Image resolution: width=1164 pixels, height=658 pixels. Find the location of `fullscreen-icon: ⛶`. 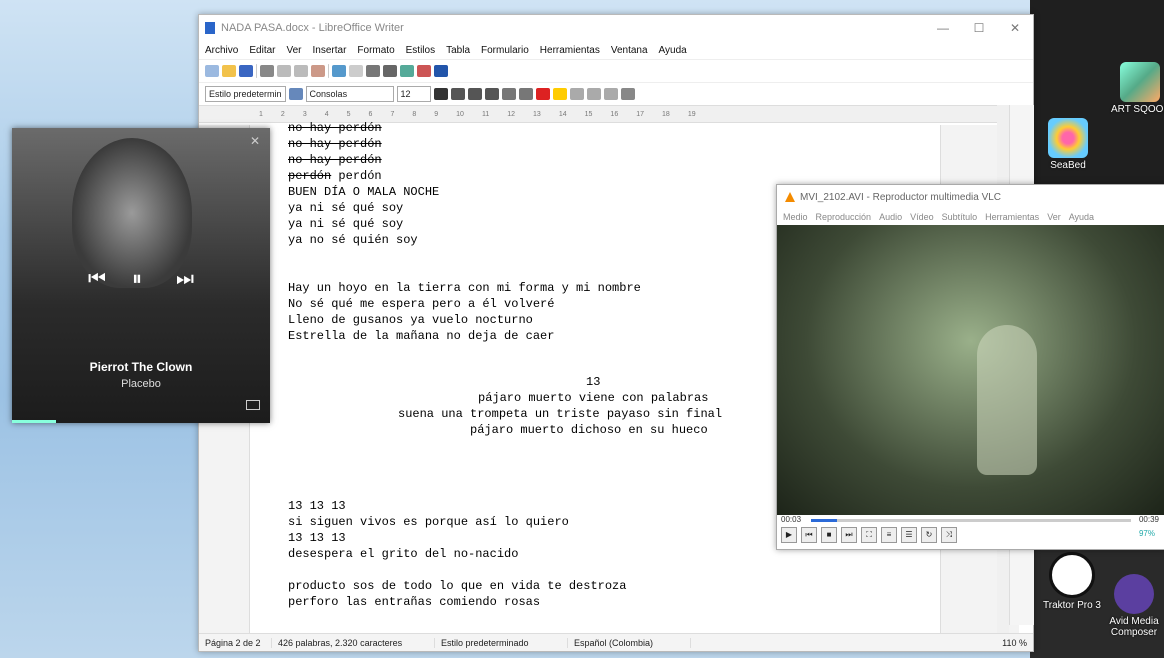

fullscreen-icon: ⛶ is located at coordinates (869, 535).